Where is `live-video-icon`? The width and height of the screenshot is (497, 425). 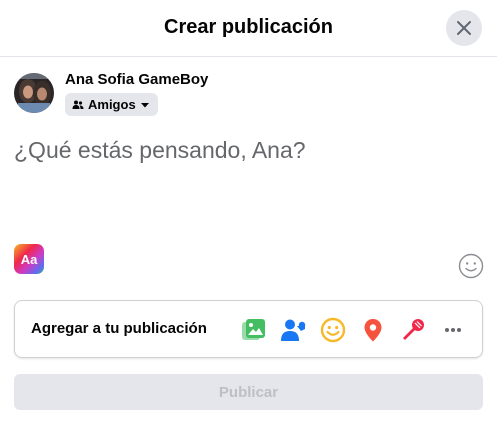 live-video-icon is located at coordinates (413, 329).